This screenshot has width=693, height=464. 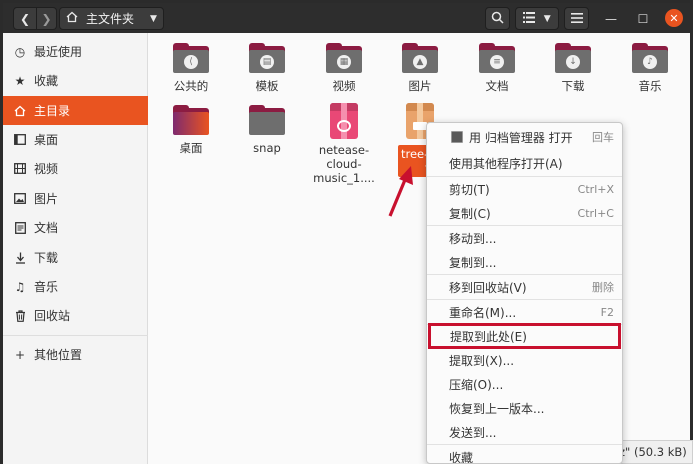 I want to click on sidebar-item-label: 音乐, so click(x=46, y=287).